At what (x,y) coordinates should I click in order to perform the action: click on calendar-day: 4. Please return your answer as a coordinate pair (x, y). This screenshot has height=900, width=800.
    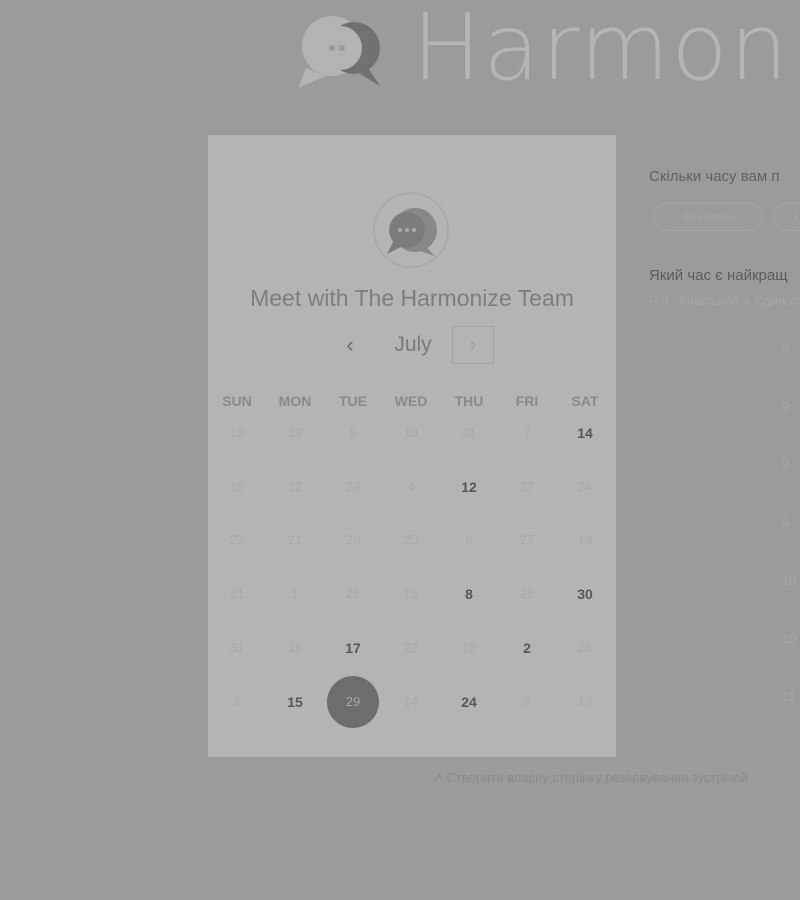
    Looking at the image, I should click on (411, 486).